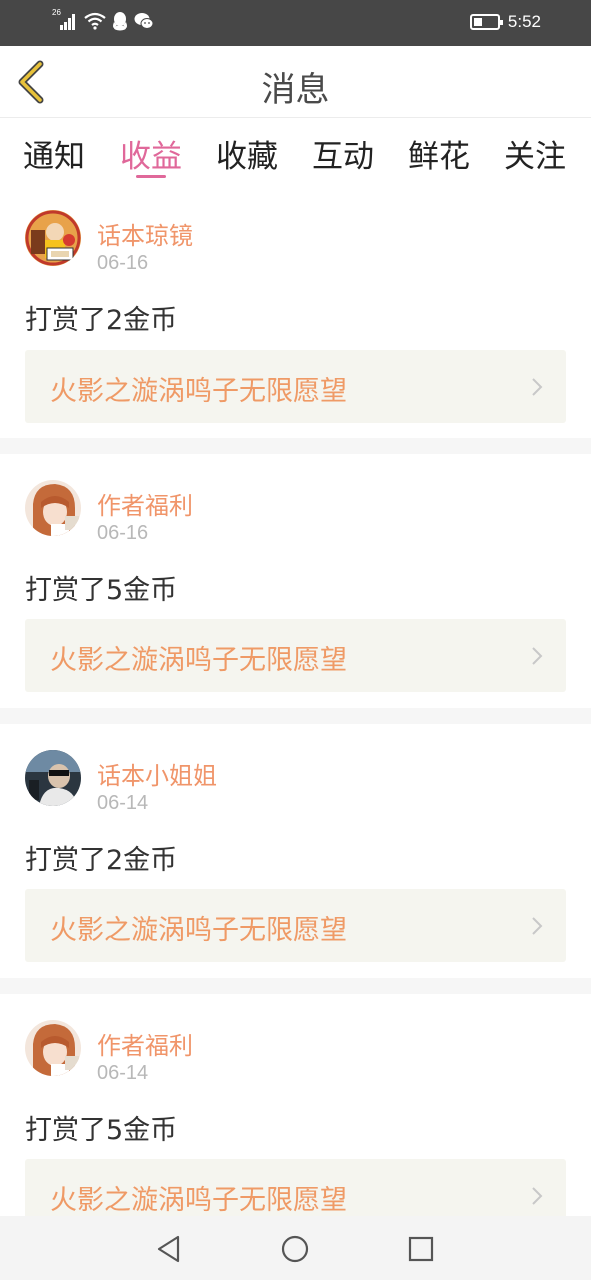 The width and height of the screenshot is (591, 1280). I want to click on recents-square-icon, so click(421, 1249).